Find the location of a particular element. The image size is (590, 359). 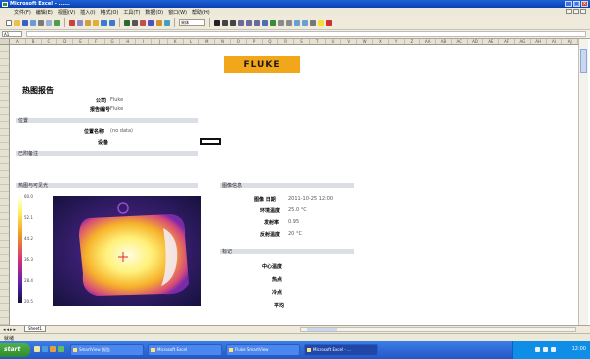

excel-app-icon is located at coordinates (5, 4).